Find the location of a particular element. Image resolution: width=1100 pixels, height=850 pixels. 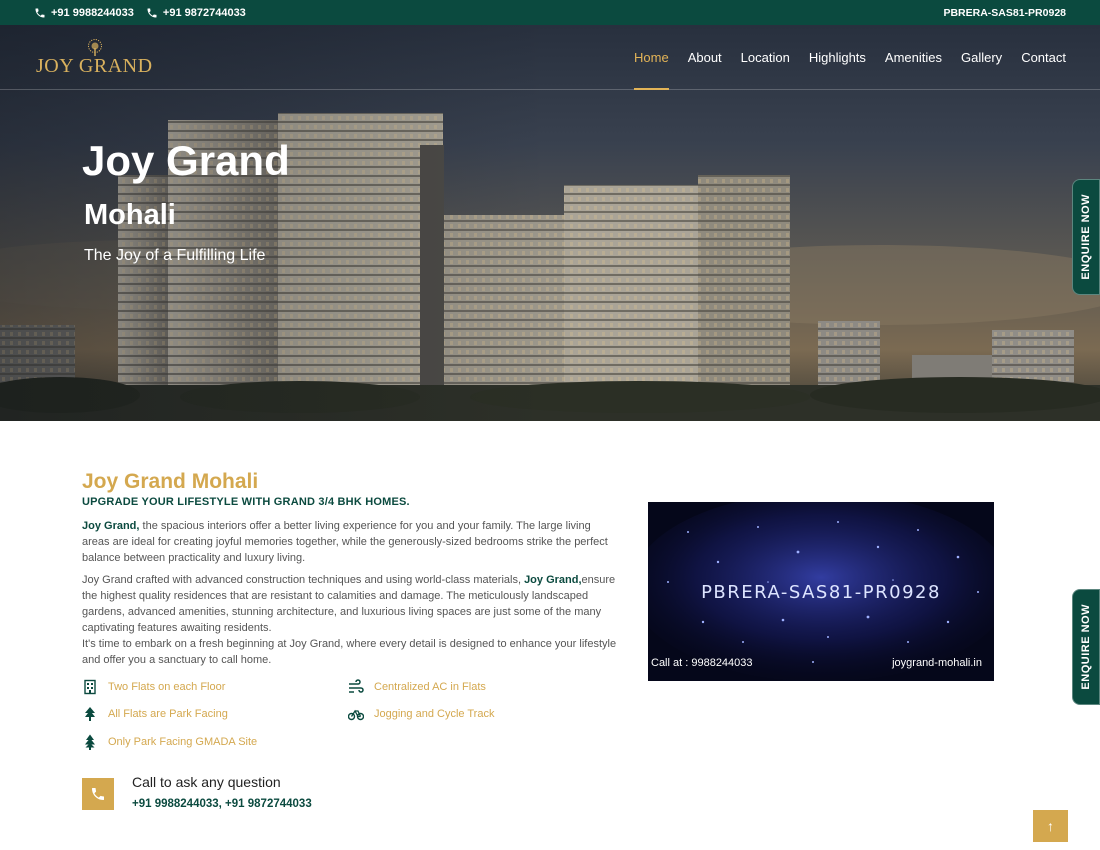

topbar-phone-2: +91 9872744033 is located at coordinates (196, 13).